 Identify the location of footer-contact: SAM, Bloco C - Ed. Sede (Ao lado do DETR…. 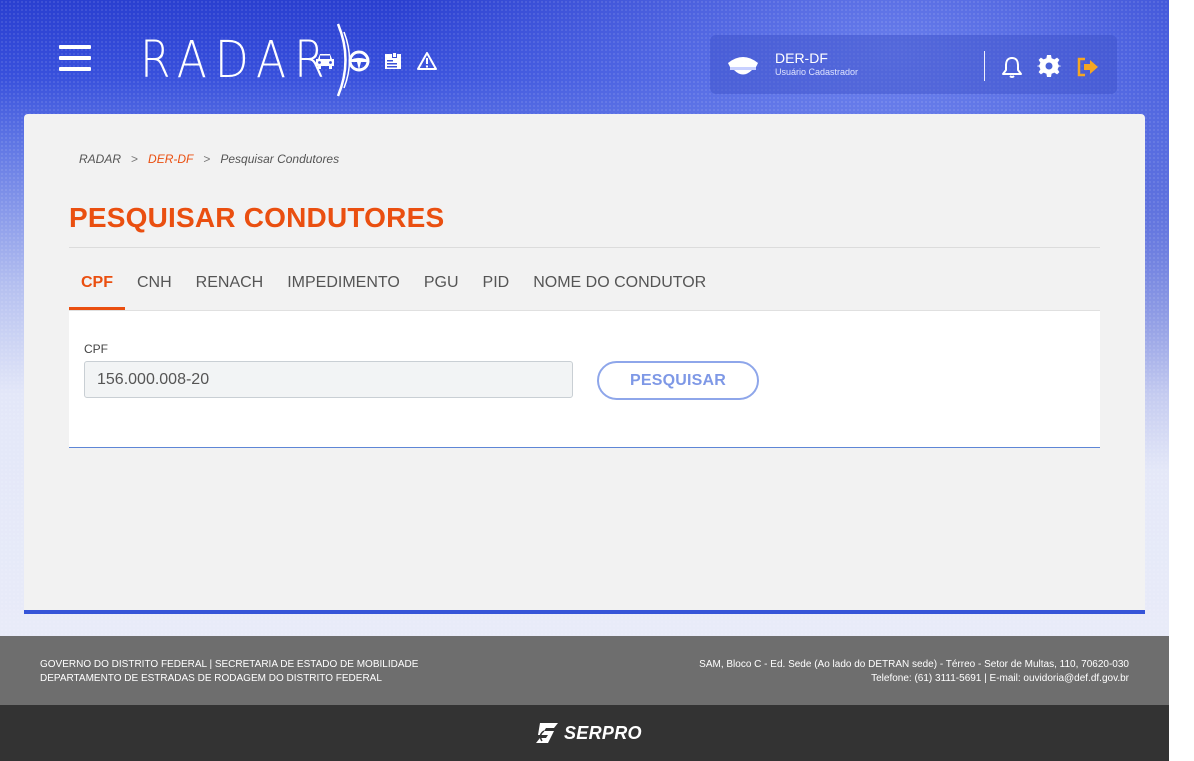
(914, 672).